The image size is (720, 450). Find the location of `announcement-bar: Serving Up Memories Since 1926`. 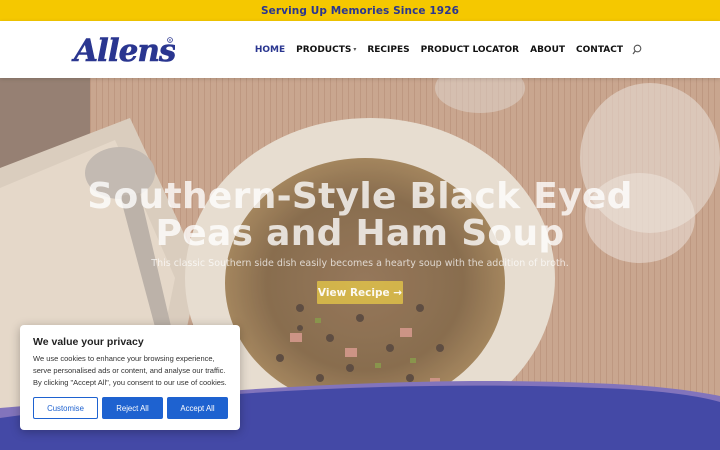

announcement-bar: Serving Up Memories Since 1926 is located at coordinates (360, 10).